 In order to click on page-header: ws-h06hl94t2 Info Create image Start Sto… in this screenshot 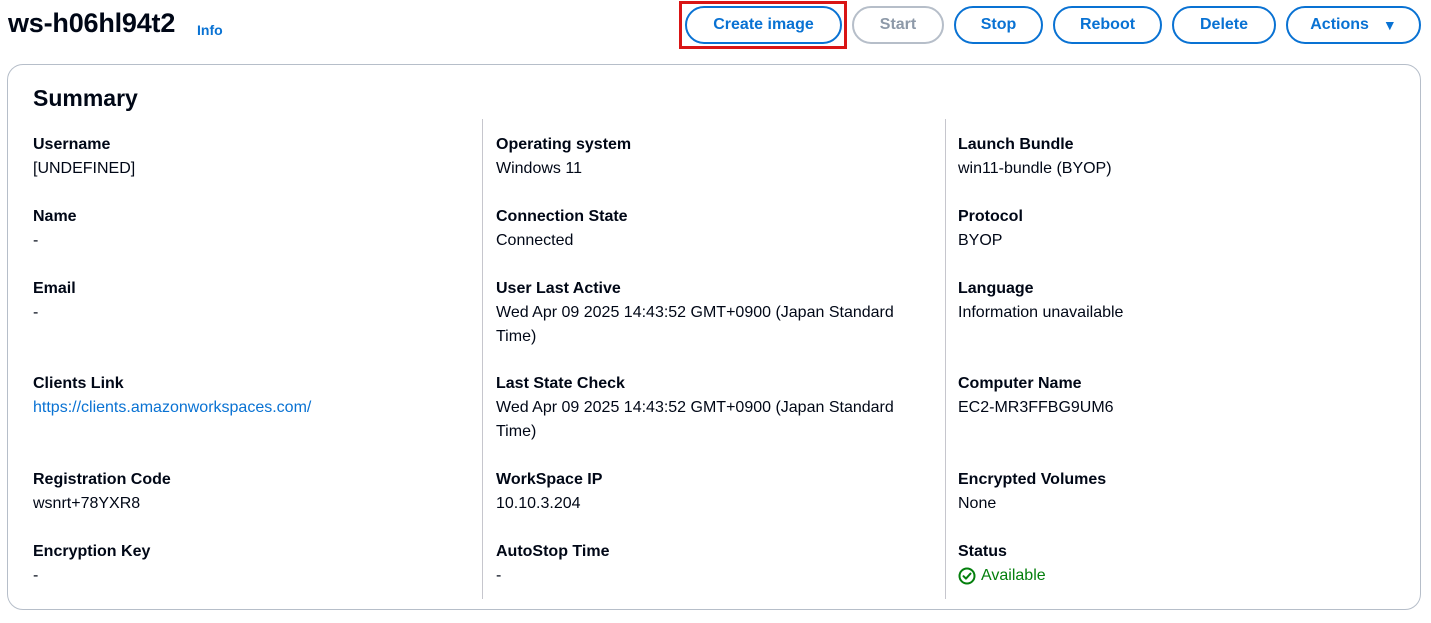, I will do `click(715, 26)`.